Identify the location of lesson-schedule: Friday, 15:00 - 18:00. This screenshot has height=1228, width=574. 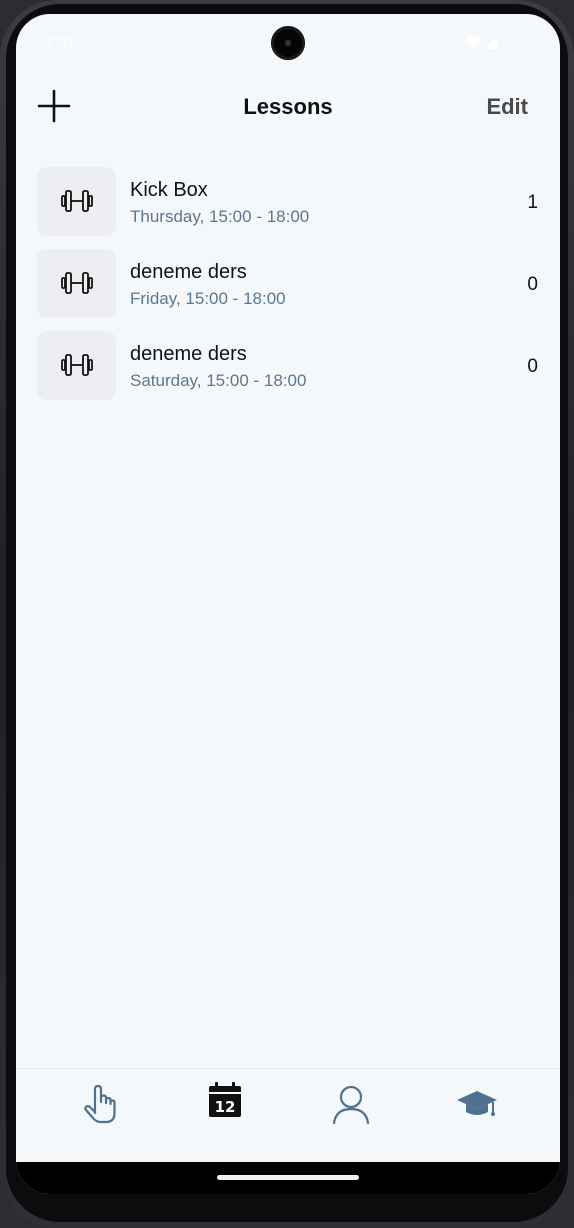
(208, 298).